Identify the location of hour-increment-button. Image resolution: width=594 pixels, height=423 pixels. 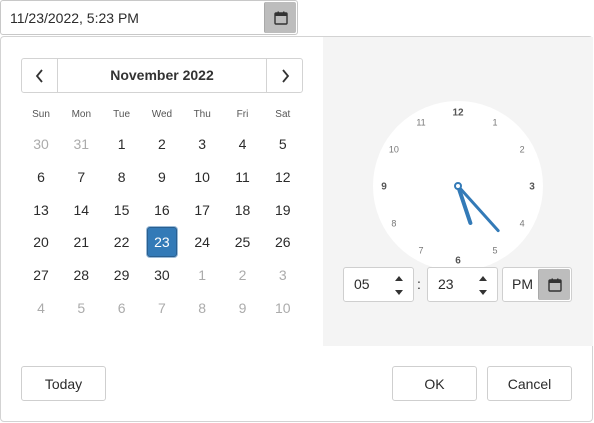
(399, 278).